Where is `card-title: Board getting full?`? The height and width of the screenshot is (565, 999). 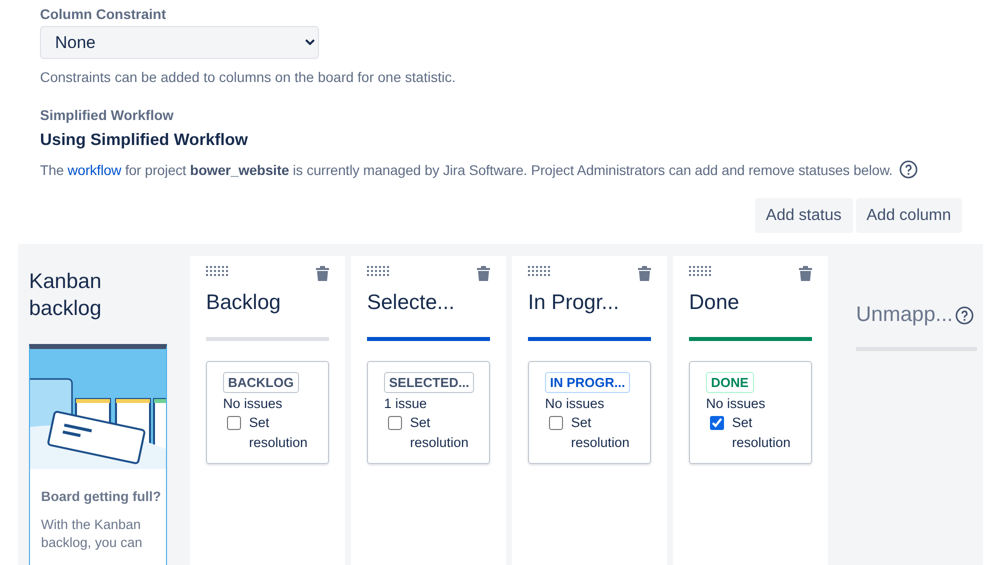 card-title: Board getting full? is located at coordinates (101, 497).